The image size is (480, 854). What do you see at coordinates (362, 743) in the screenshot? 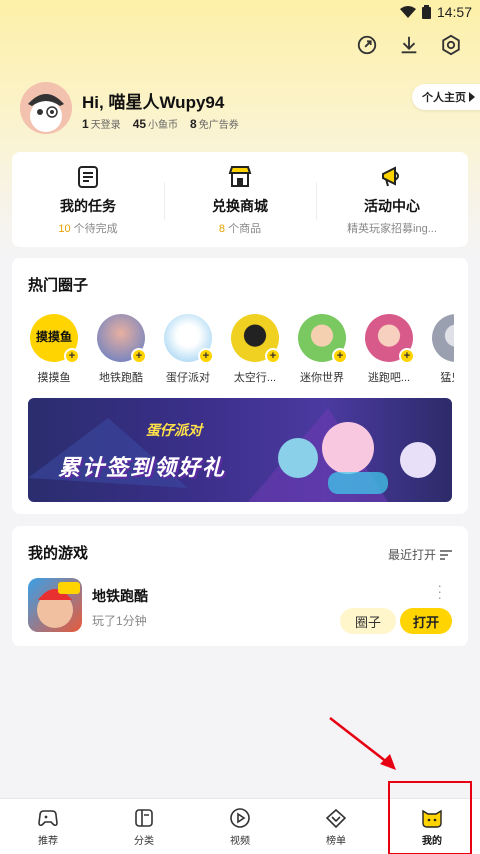
I see `annotation-arrow` at bounding box center [362, 743].